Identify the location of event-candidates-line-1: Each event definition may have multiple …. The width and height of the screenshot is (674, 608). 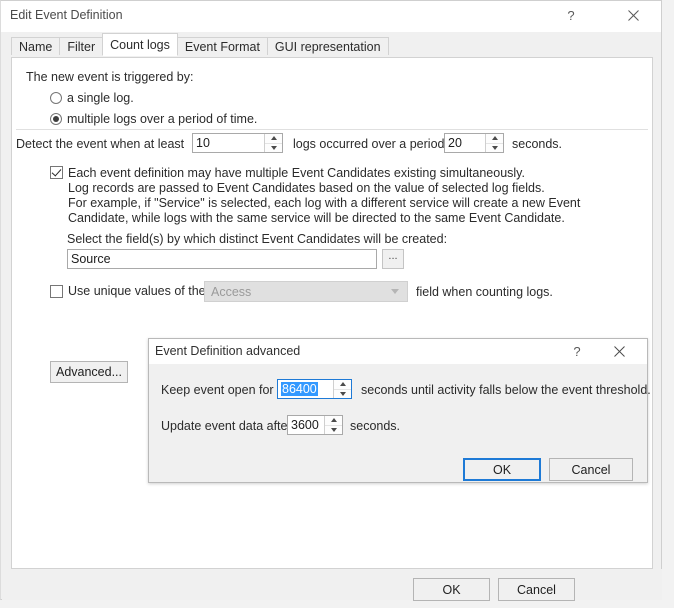
(296, 173).